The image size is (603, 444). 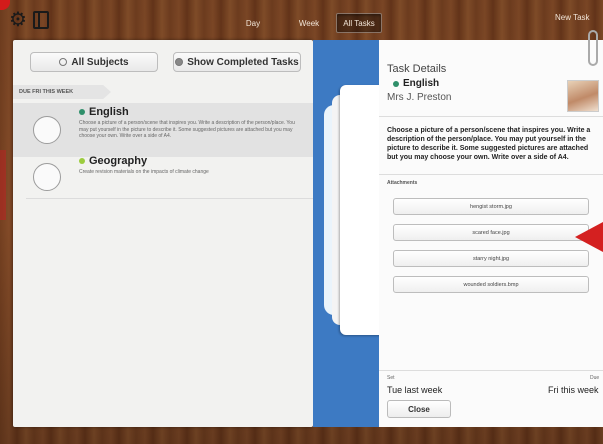 I want to click on set-label: Set, so click(x=391, y=378).